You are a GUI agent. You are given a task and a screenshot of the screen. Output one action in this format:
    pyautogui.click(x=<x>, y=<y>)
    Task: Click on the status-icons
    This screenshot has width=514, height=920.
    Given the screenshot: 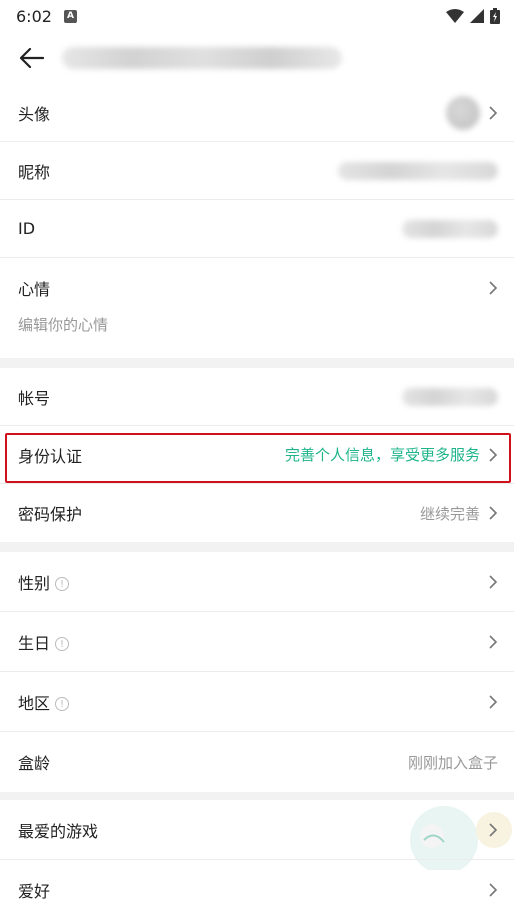 What is the action you would take?
    pyautogui.click(x=473, y=16)
    